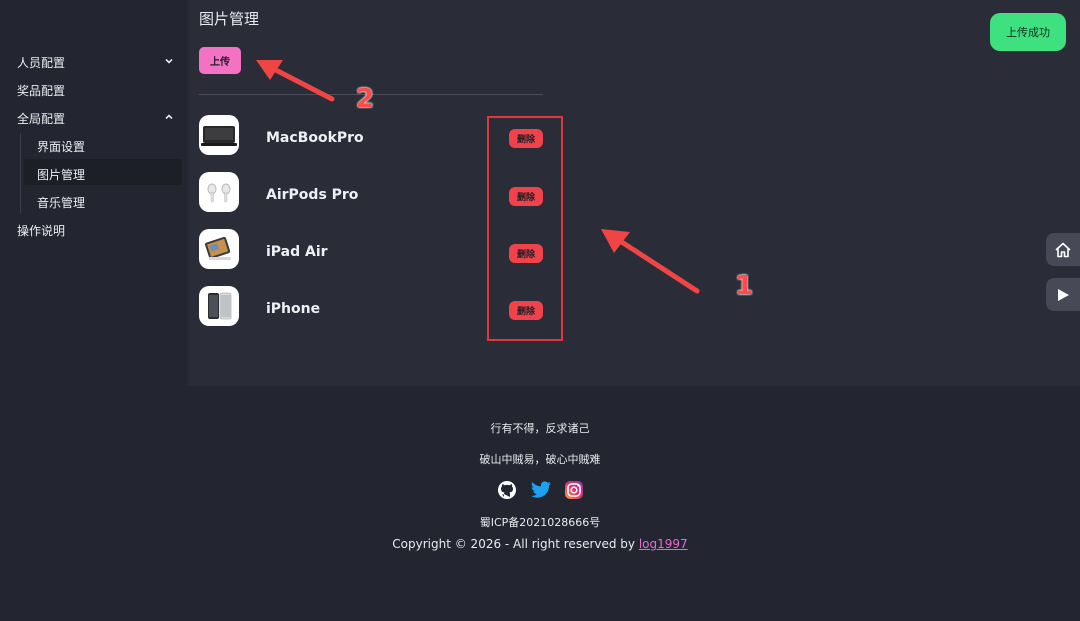 The image size is (1080, 621). I want to click on social-links, so click(542, 490).